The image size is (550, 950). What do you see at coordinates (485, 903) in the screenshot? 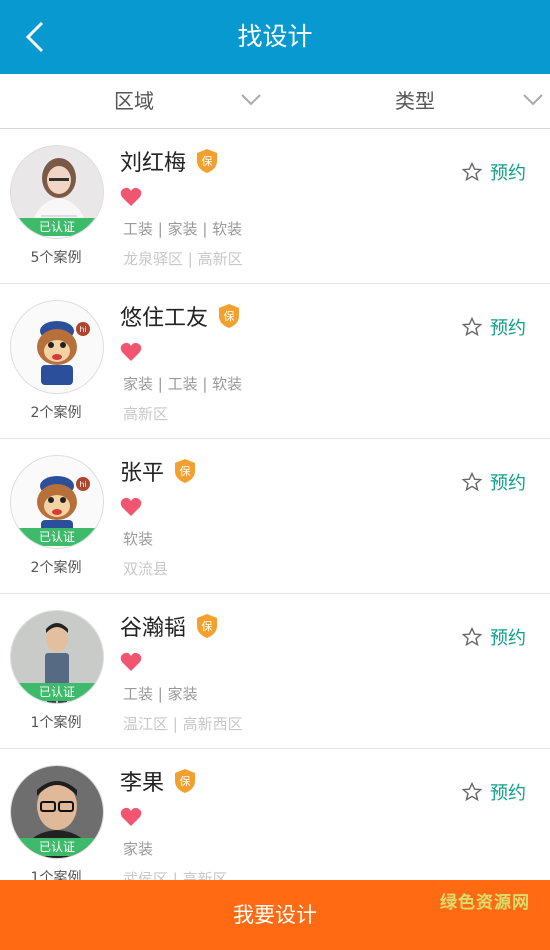
I see `watermark-logo: 绿色资源网` at bounding box center [485, 903].